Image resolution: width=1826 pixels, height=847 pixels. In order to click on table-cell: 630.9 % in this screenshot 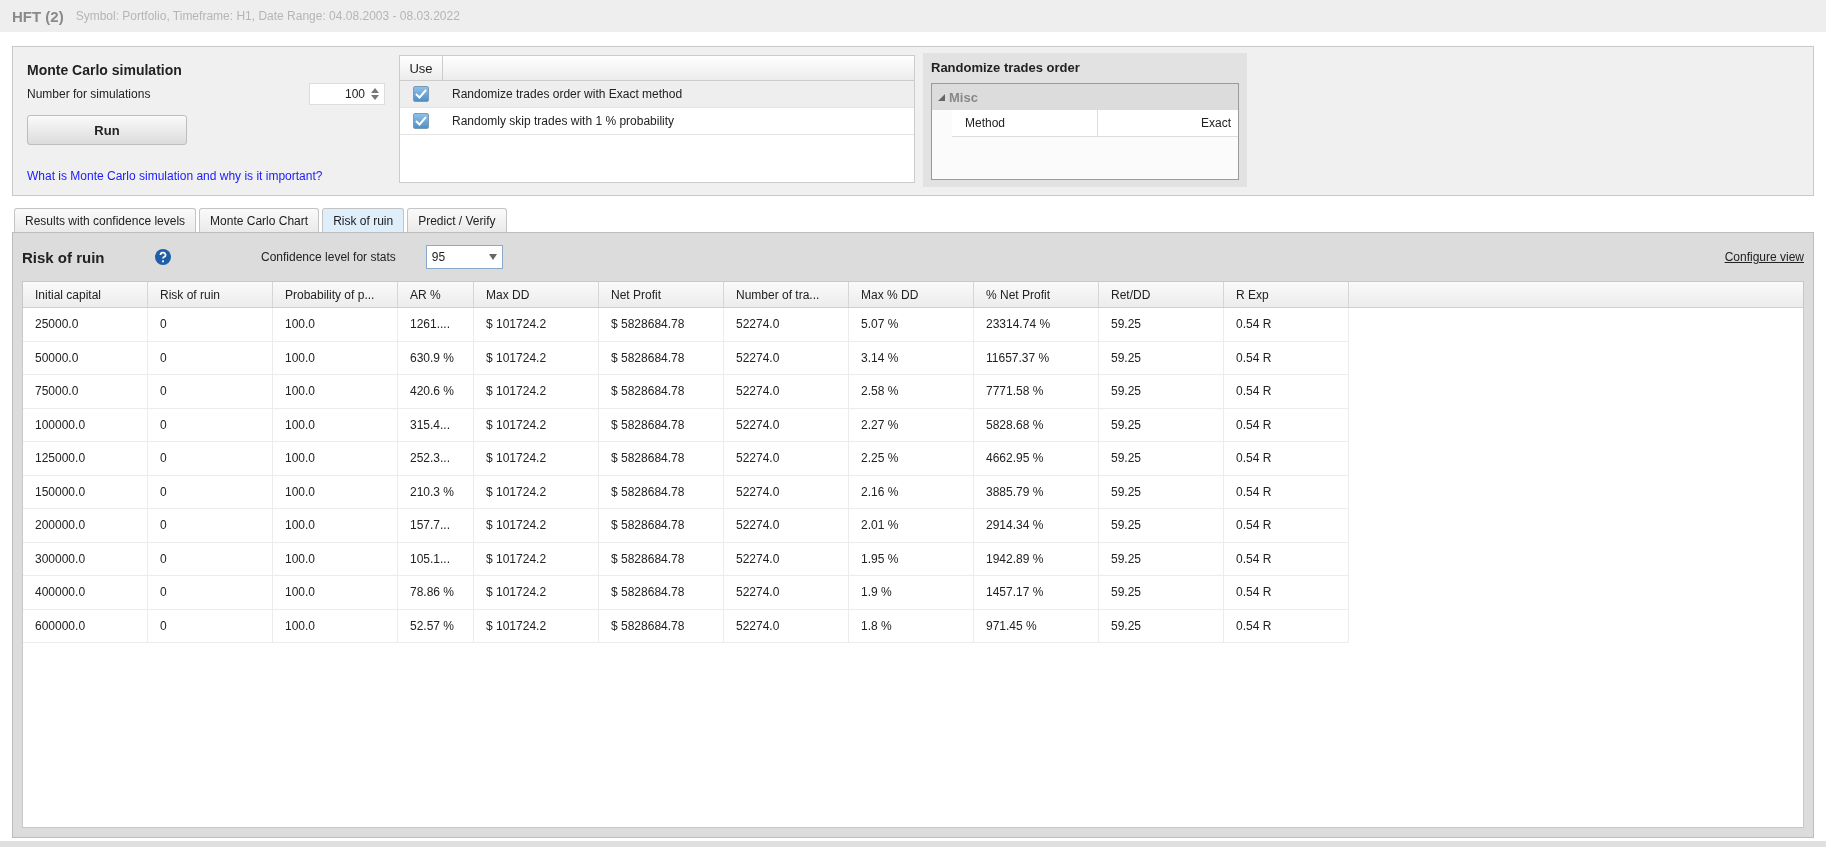, I will do `click(436, 357)`.